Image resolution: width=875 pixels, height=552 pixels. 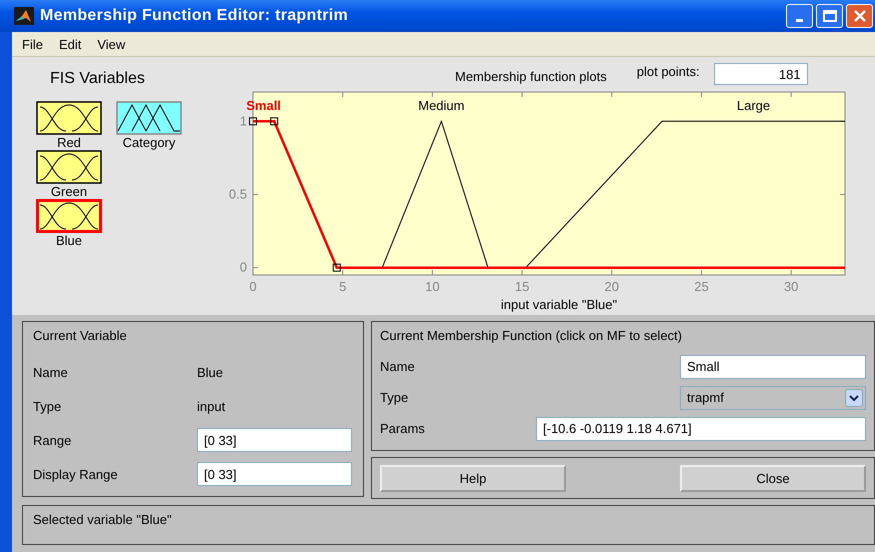 What do you see at coordinates (263, 105) in the screenshot?
I see `curve-label: Small` at bounding box center [263, 105].